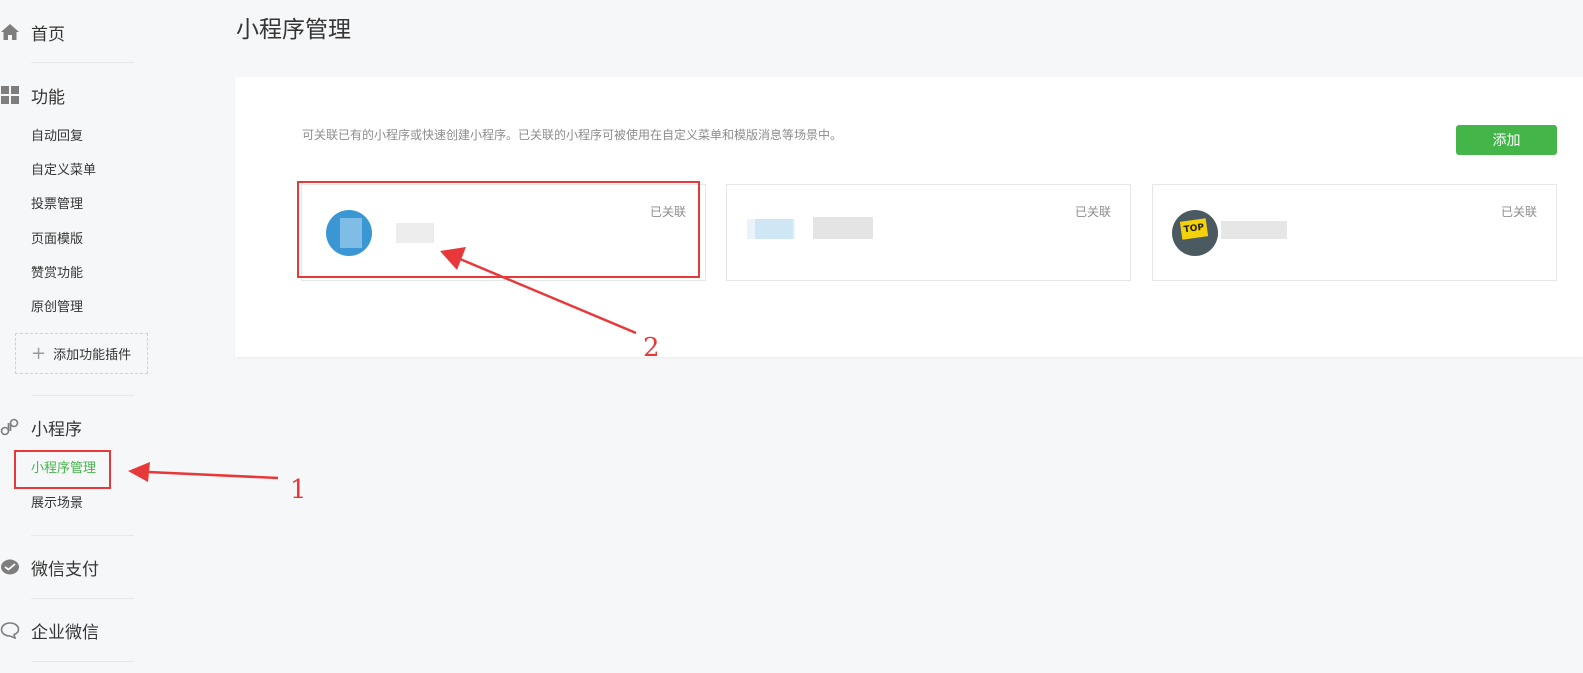 Image resolution: width=1583 pixels, height=673 pixels. I want to click on nav-wechat-pay-label: 微信支付, so click(65, 569).